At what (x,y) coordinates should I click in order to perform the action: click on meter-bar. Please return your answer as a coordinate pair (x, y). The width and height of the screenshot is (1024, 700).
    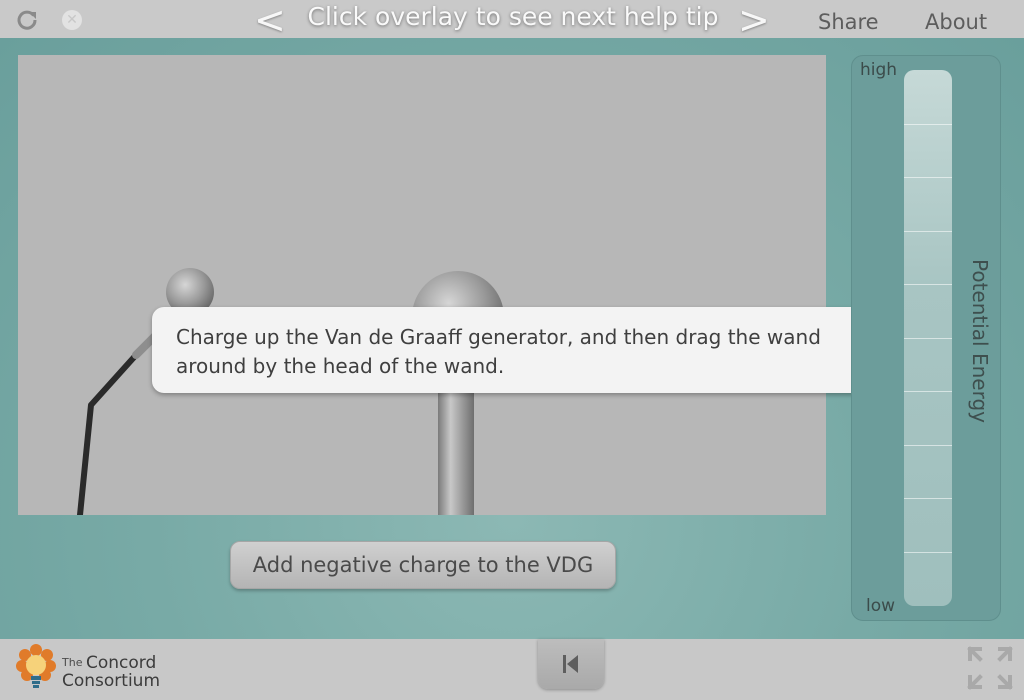
    Looking at the image, I should click on (928, 338).